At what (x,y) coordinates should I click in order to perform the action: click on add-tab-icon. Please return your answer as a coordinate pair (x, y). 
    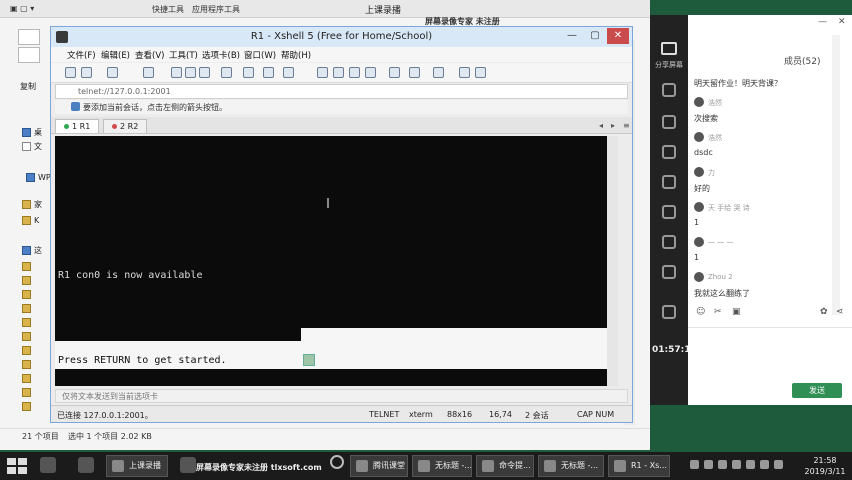
    Looking at the image, I should click on (414, 72).